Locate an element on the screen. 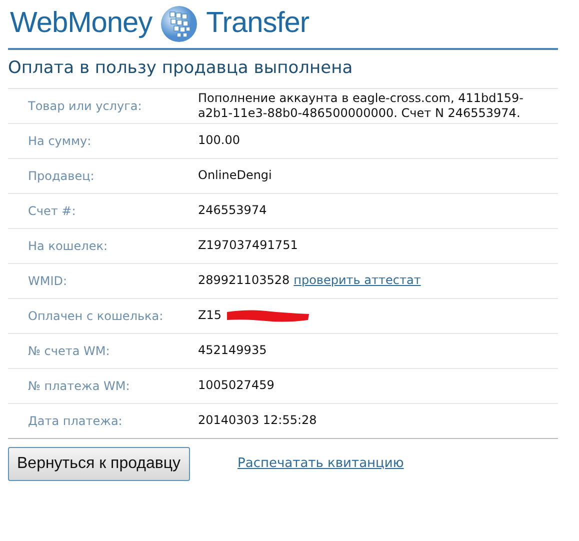  field-label: Дата платежа: is located at coordinates (75, 421).